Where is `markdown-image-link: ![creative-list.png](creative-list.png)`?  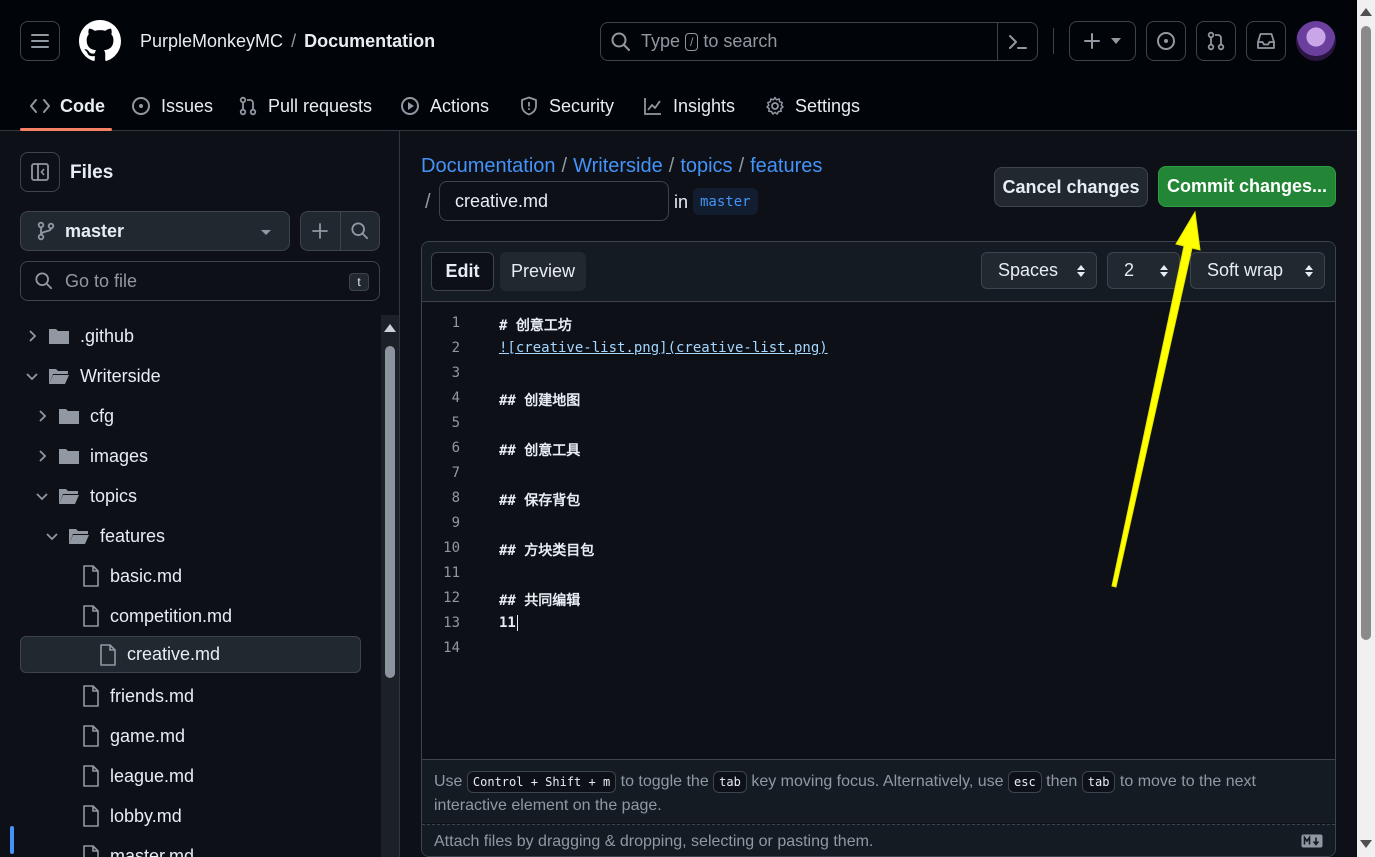
markdown-image-link: ![creative-list.png](creative-list.png) is located at coordinates (663, 348).